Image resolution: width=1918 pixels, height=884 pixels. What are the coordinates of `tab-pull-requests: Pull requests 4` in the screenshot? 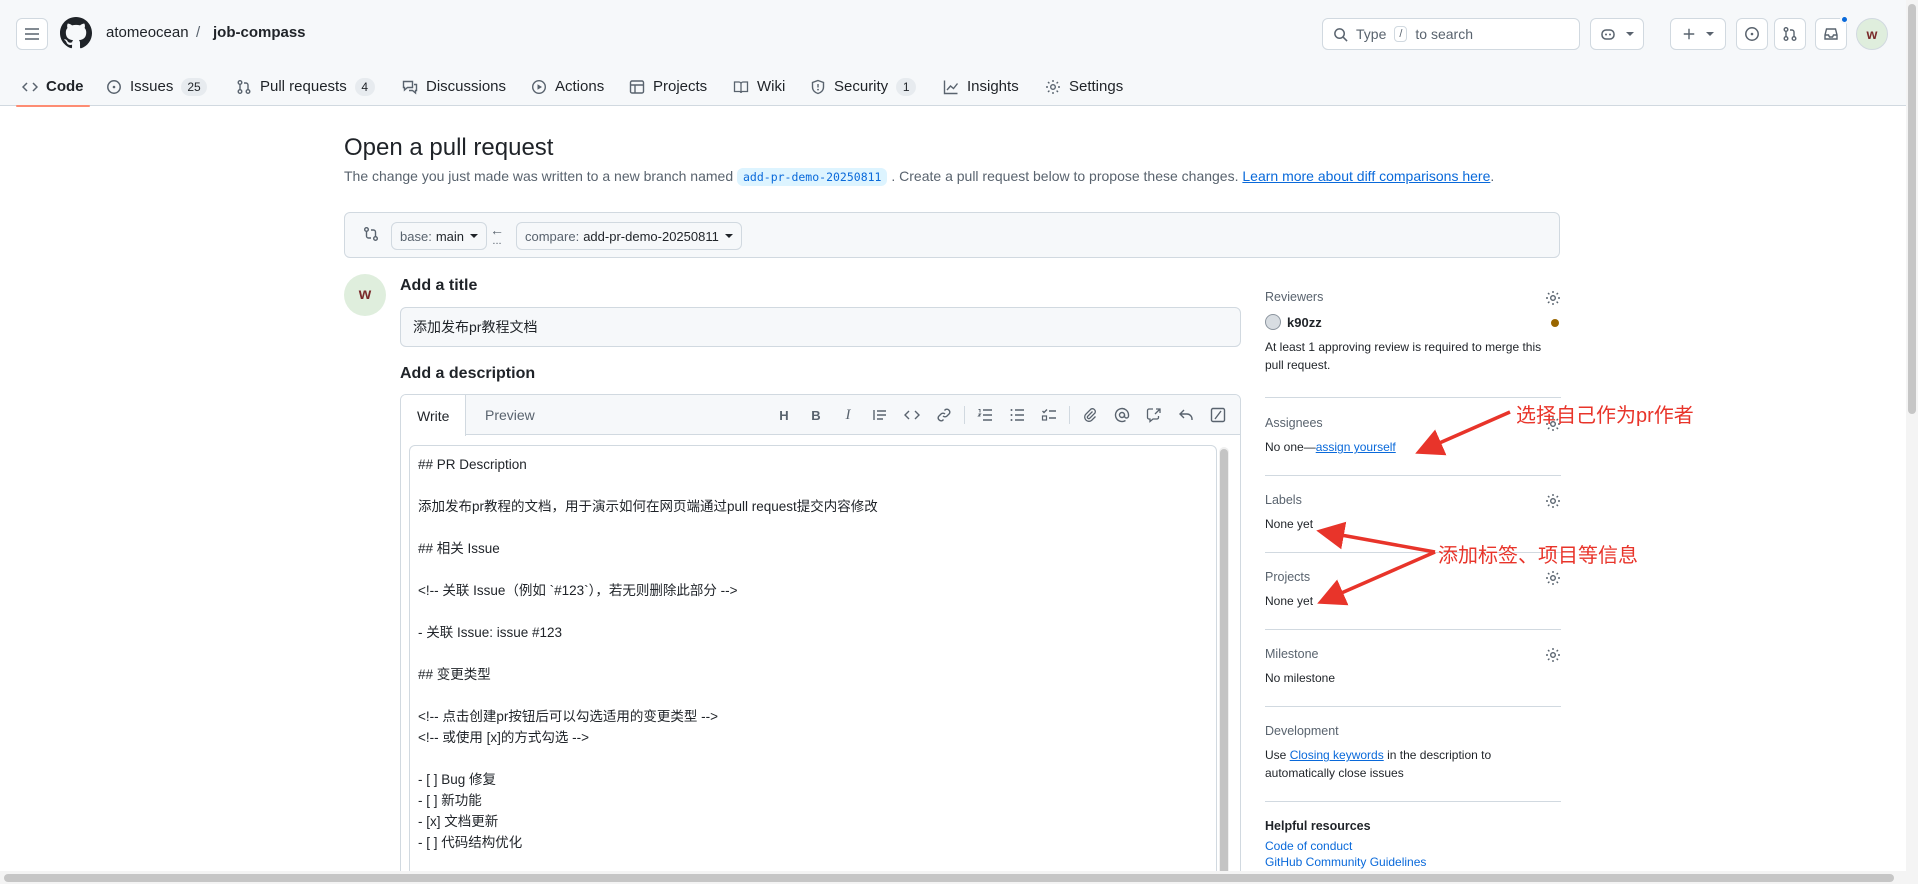 It's located at (305, 86).